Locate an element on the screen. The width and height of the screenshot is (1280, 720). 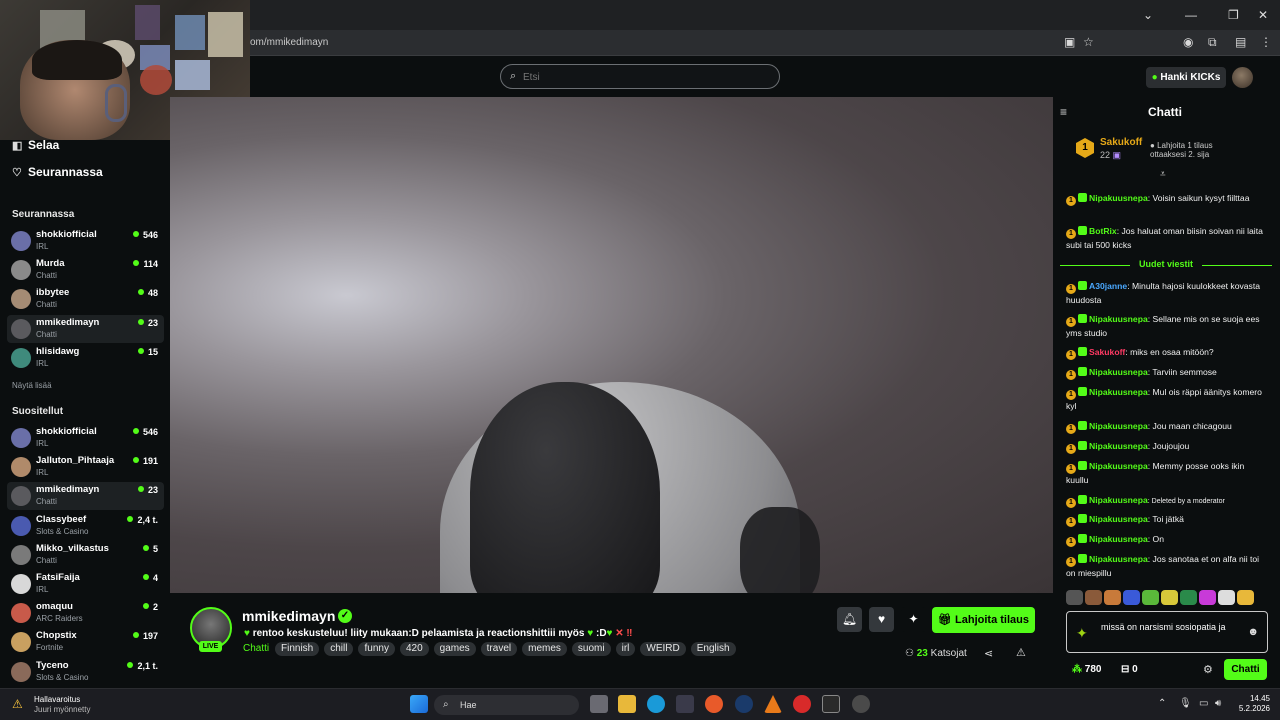
minimize-button: — is located at coordinates (1191, 15).